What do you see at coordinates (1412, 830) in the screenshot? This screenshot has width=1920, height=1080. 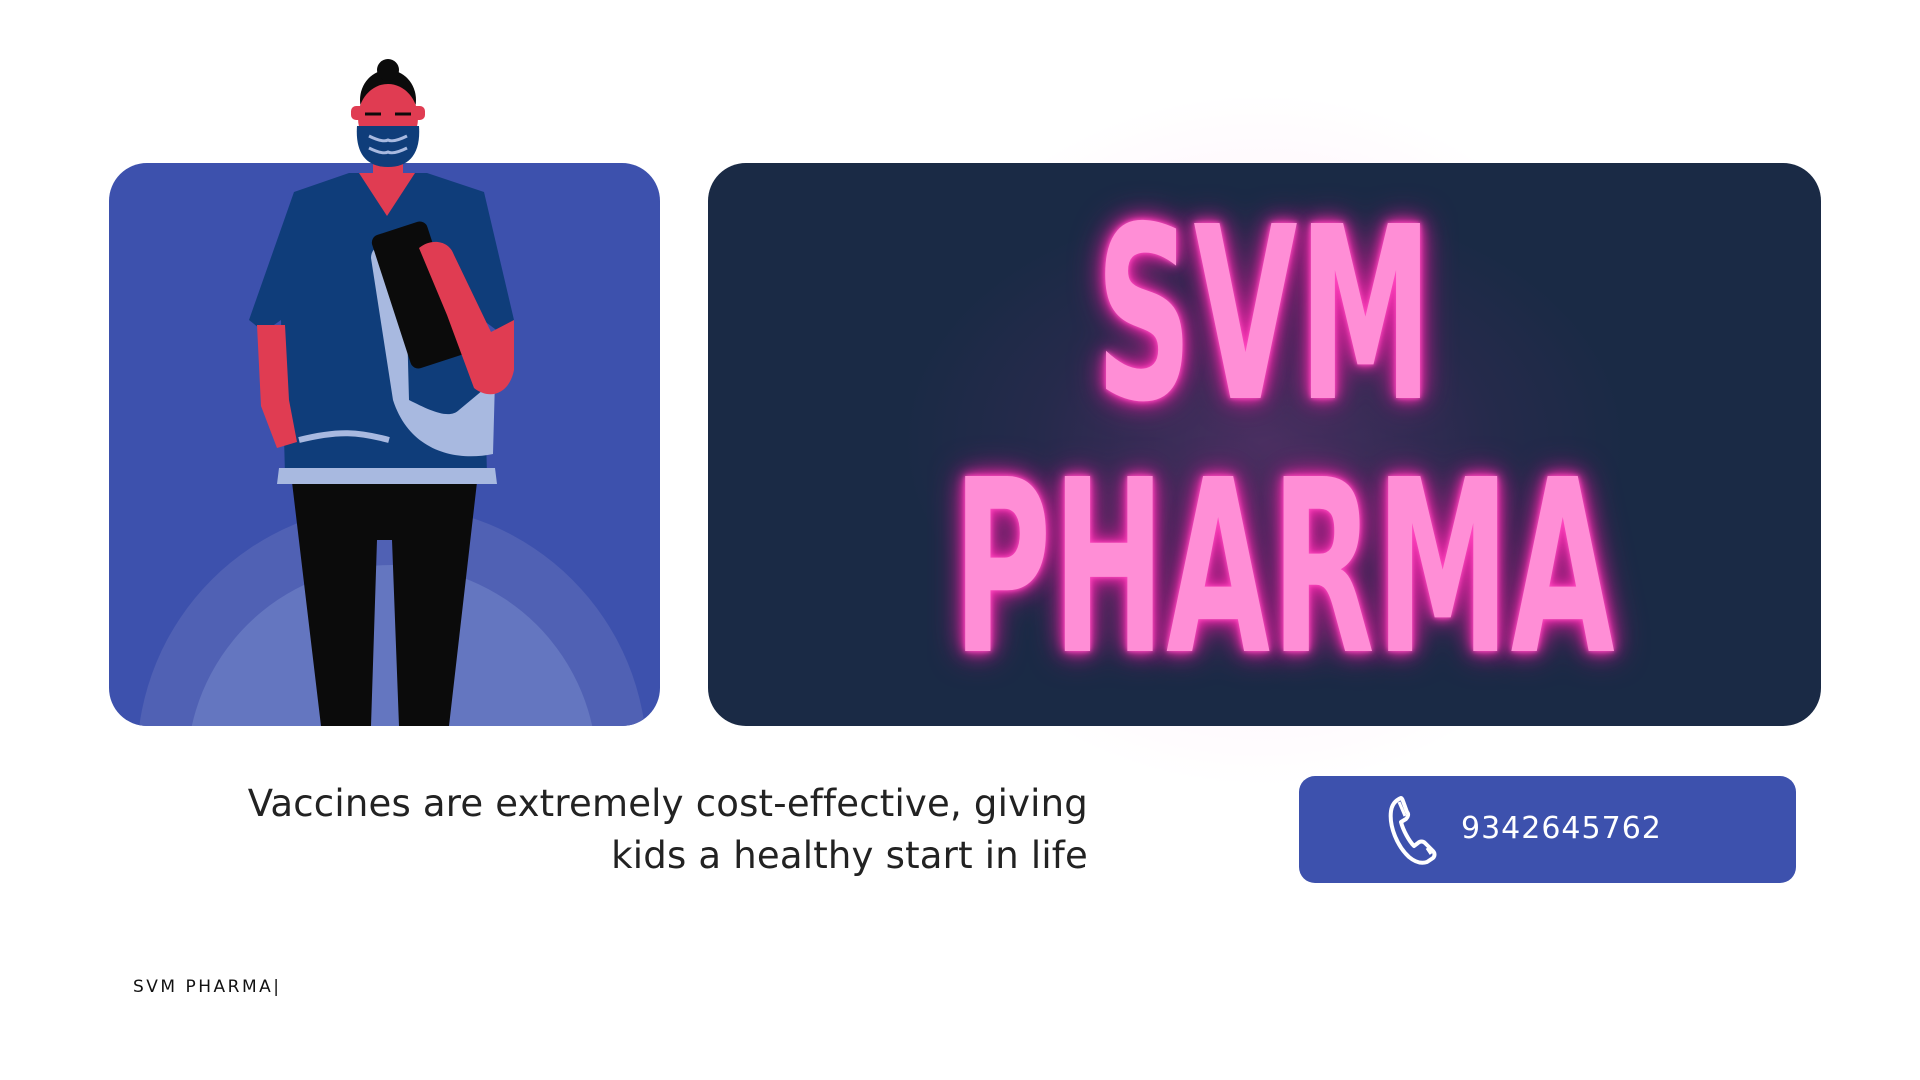 I see `phone-icon` at bounding box center [1412, 830].